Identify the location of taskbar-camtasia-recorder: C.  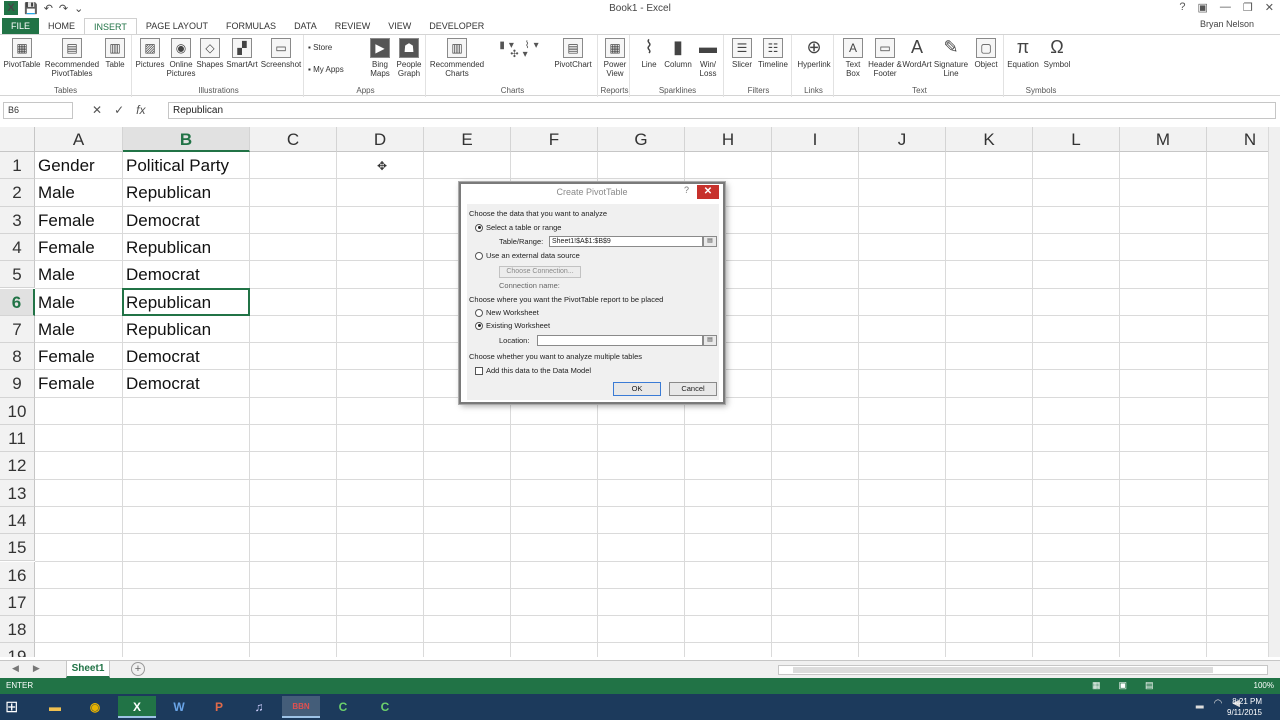
(385, 707).